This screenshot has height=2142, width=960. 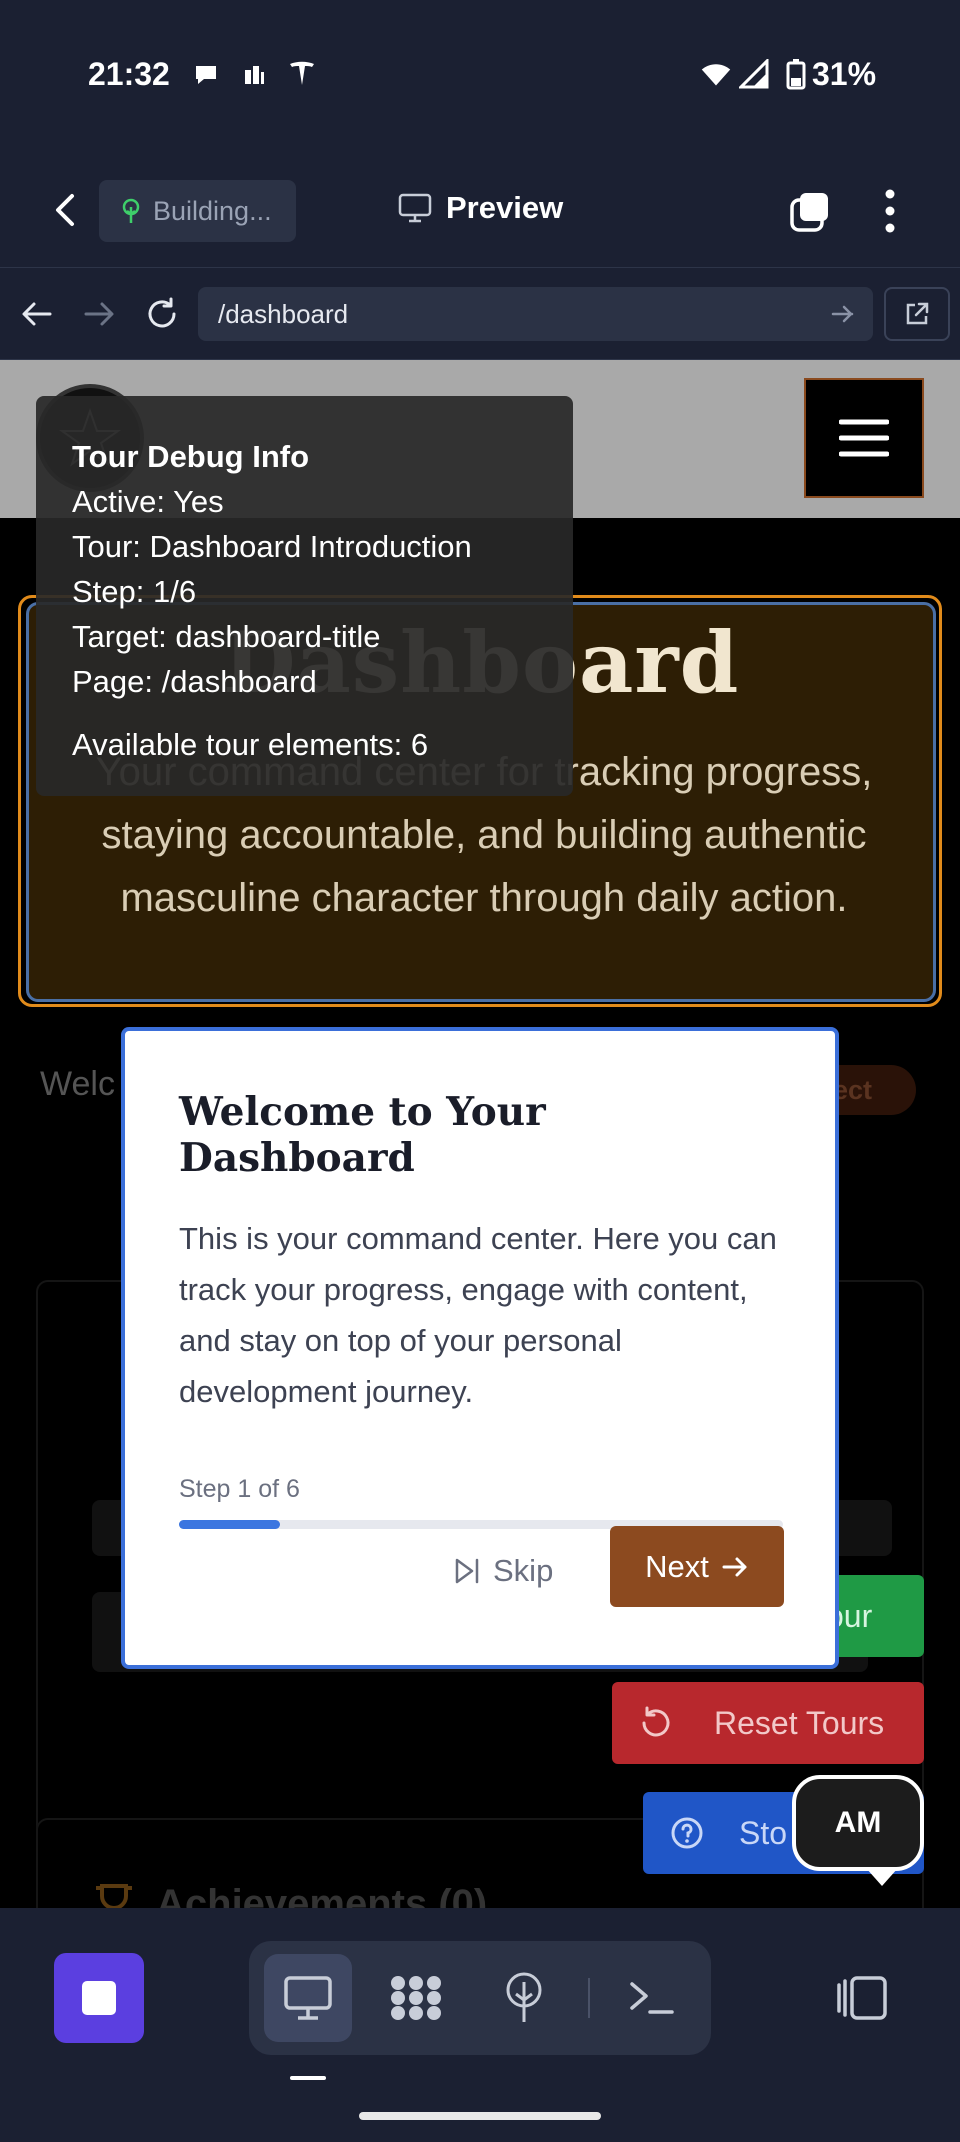 I want to click on next-label: Next, so click(x=677, y=1566).